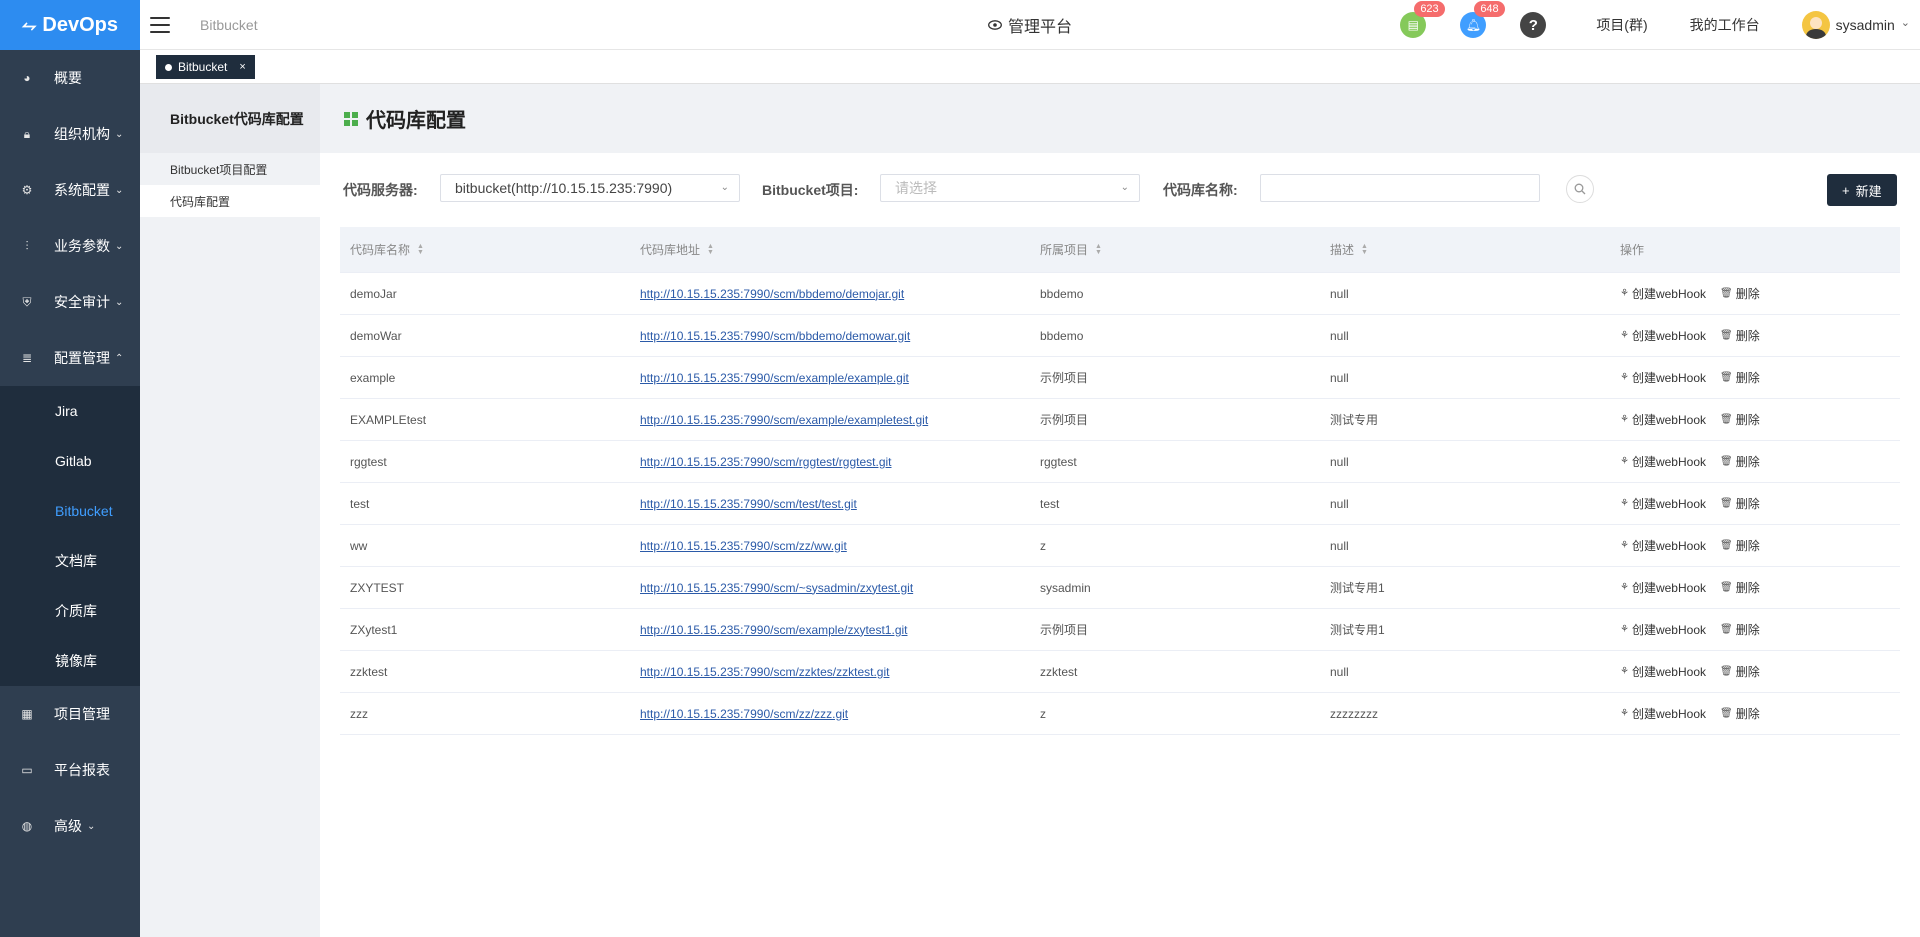 Image resolution: width=1920 pixels, height=937 pixels. I want to click on repo-url-link: http://10.15.15.235:7990/scm/zz/zzz.git, so click(744, 714).